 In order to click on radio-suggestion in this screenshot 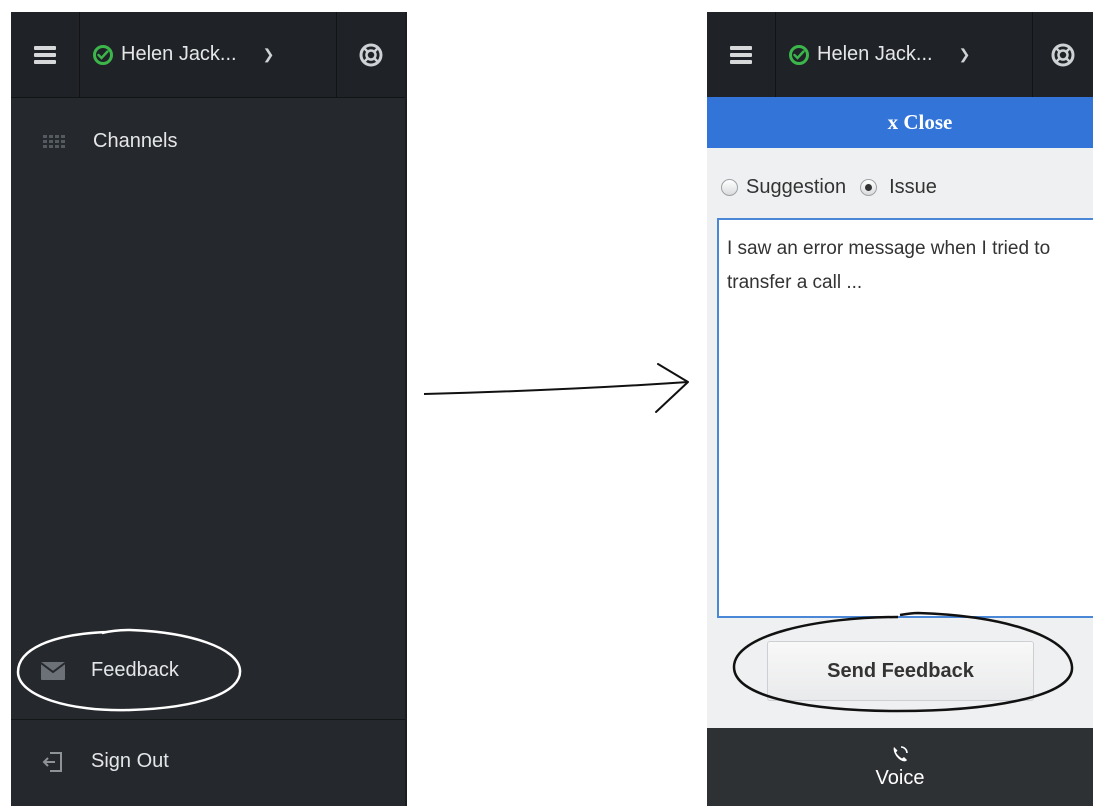, I will do `click(729, 187)`.